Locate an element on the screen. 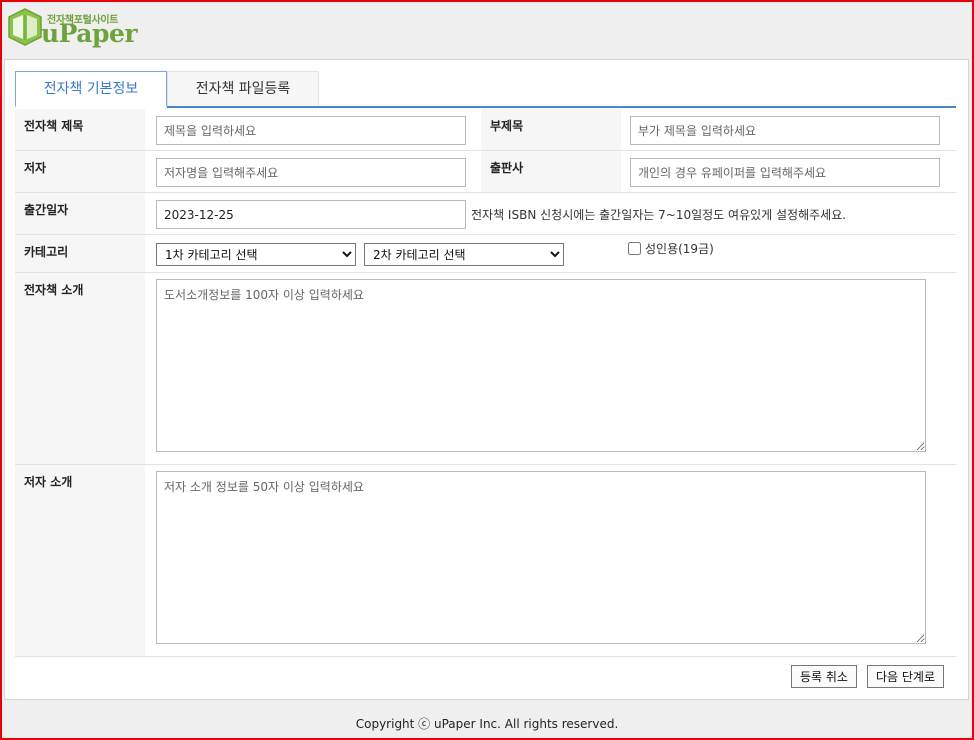 The width and height of the screenshot is (974, 740). label-author-intro: 저자 소개 is located at coordinates (80, 560).